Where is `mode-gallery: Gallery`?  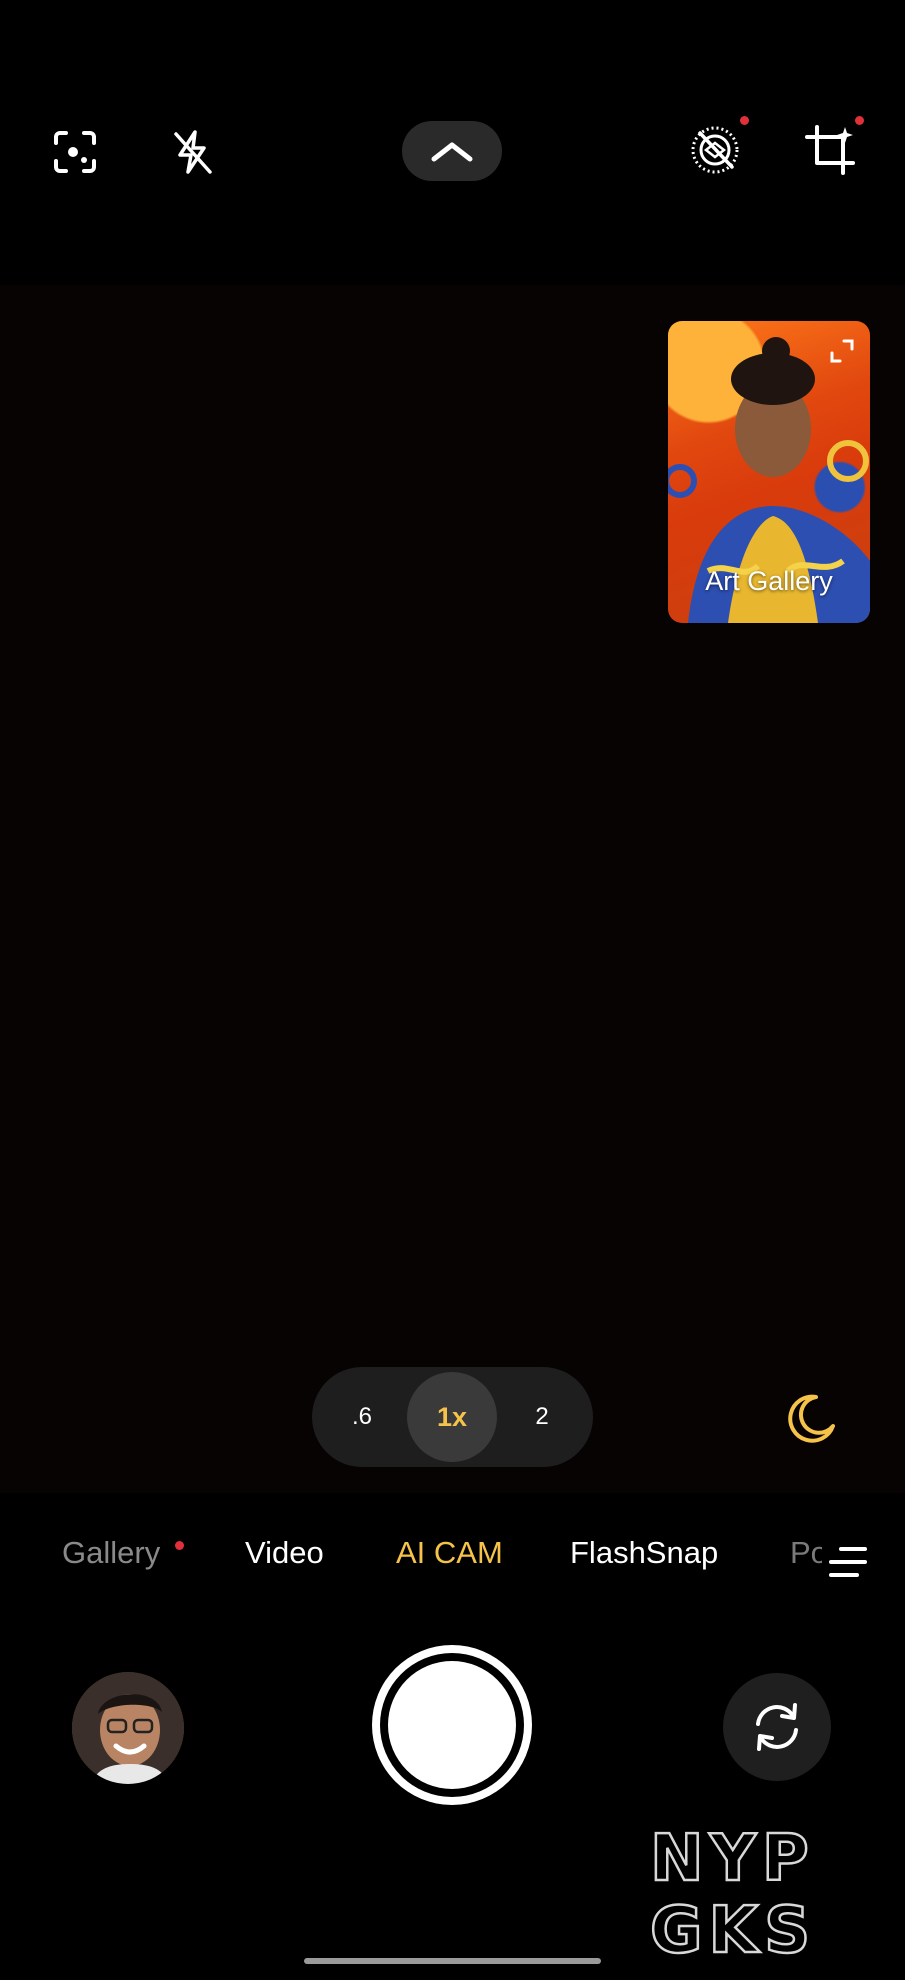 mode-gallery: Gallery is located at coordinates (111, 1553).